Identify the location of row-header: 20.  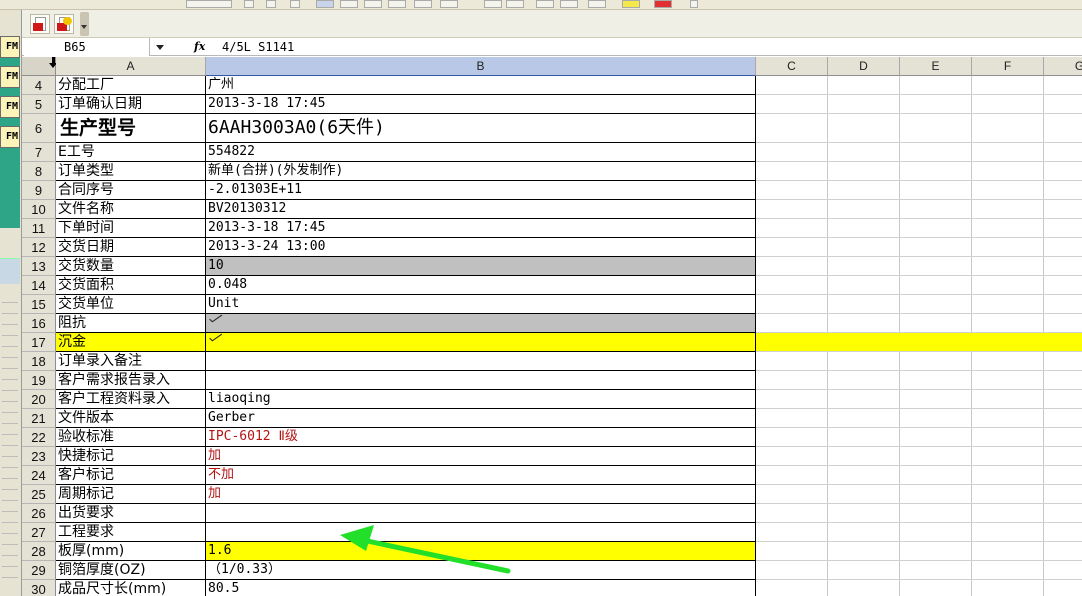
(39, 399).